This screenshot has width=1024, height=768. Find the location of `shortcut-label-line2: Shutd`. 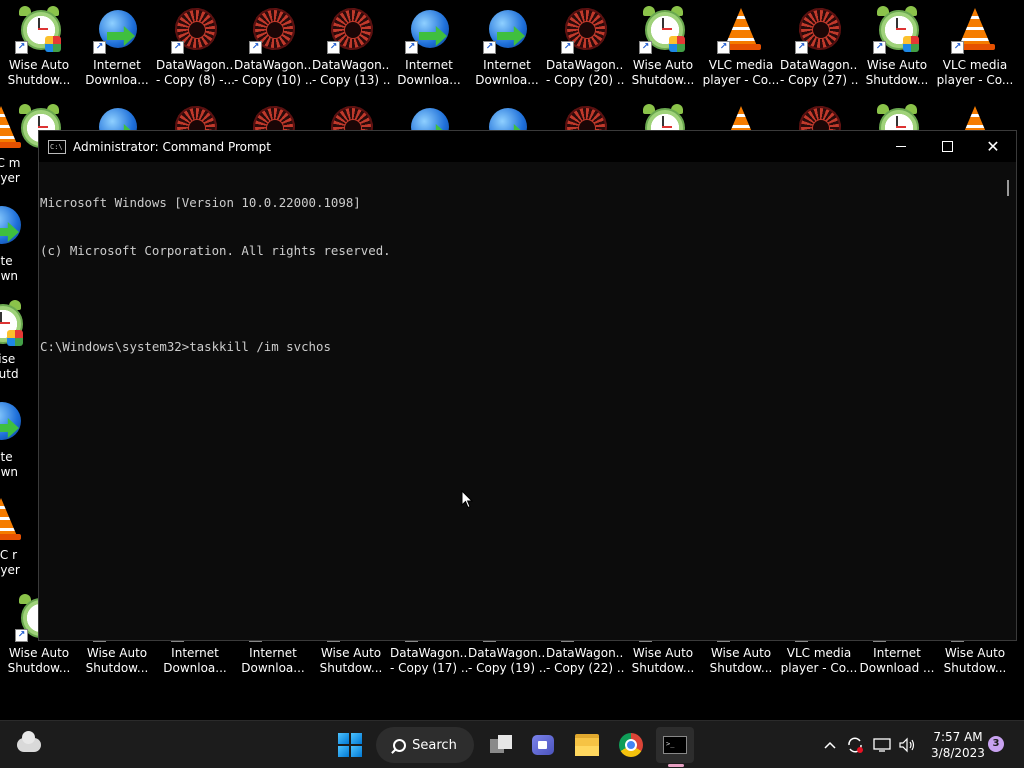

shortcut-label-line2: Shutd is located at coordinates (9, 374).